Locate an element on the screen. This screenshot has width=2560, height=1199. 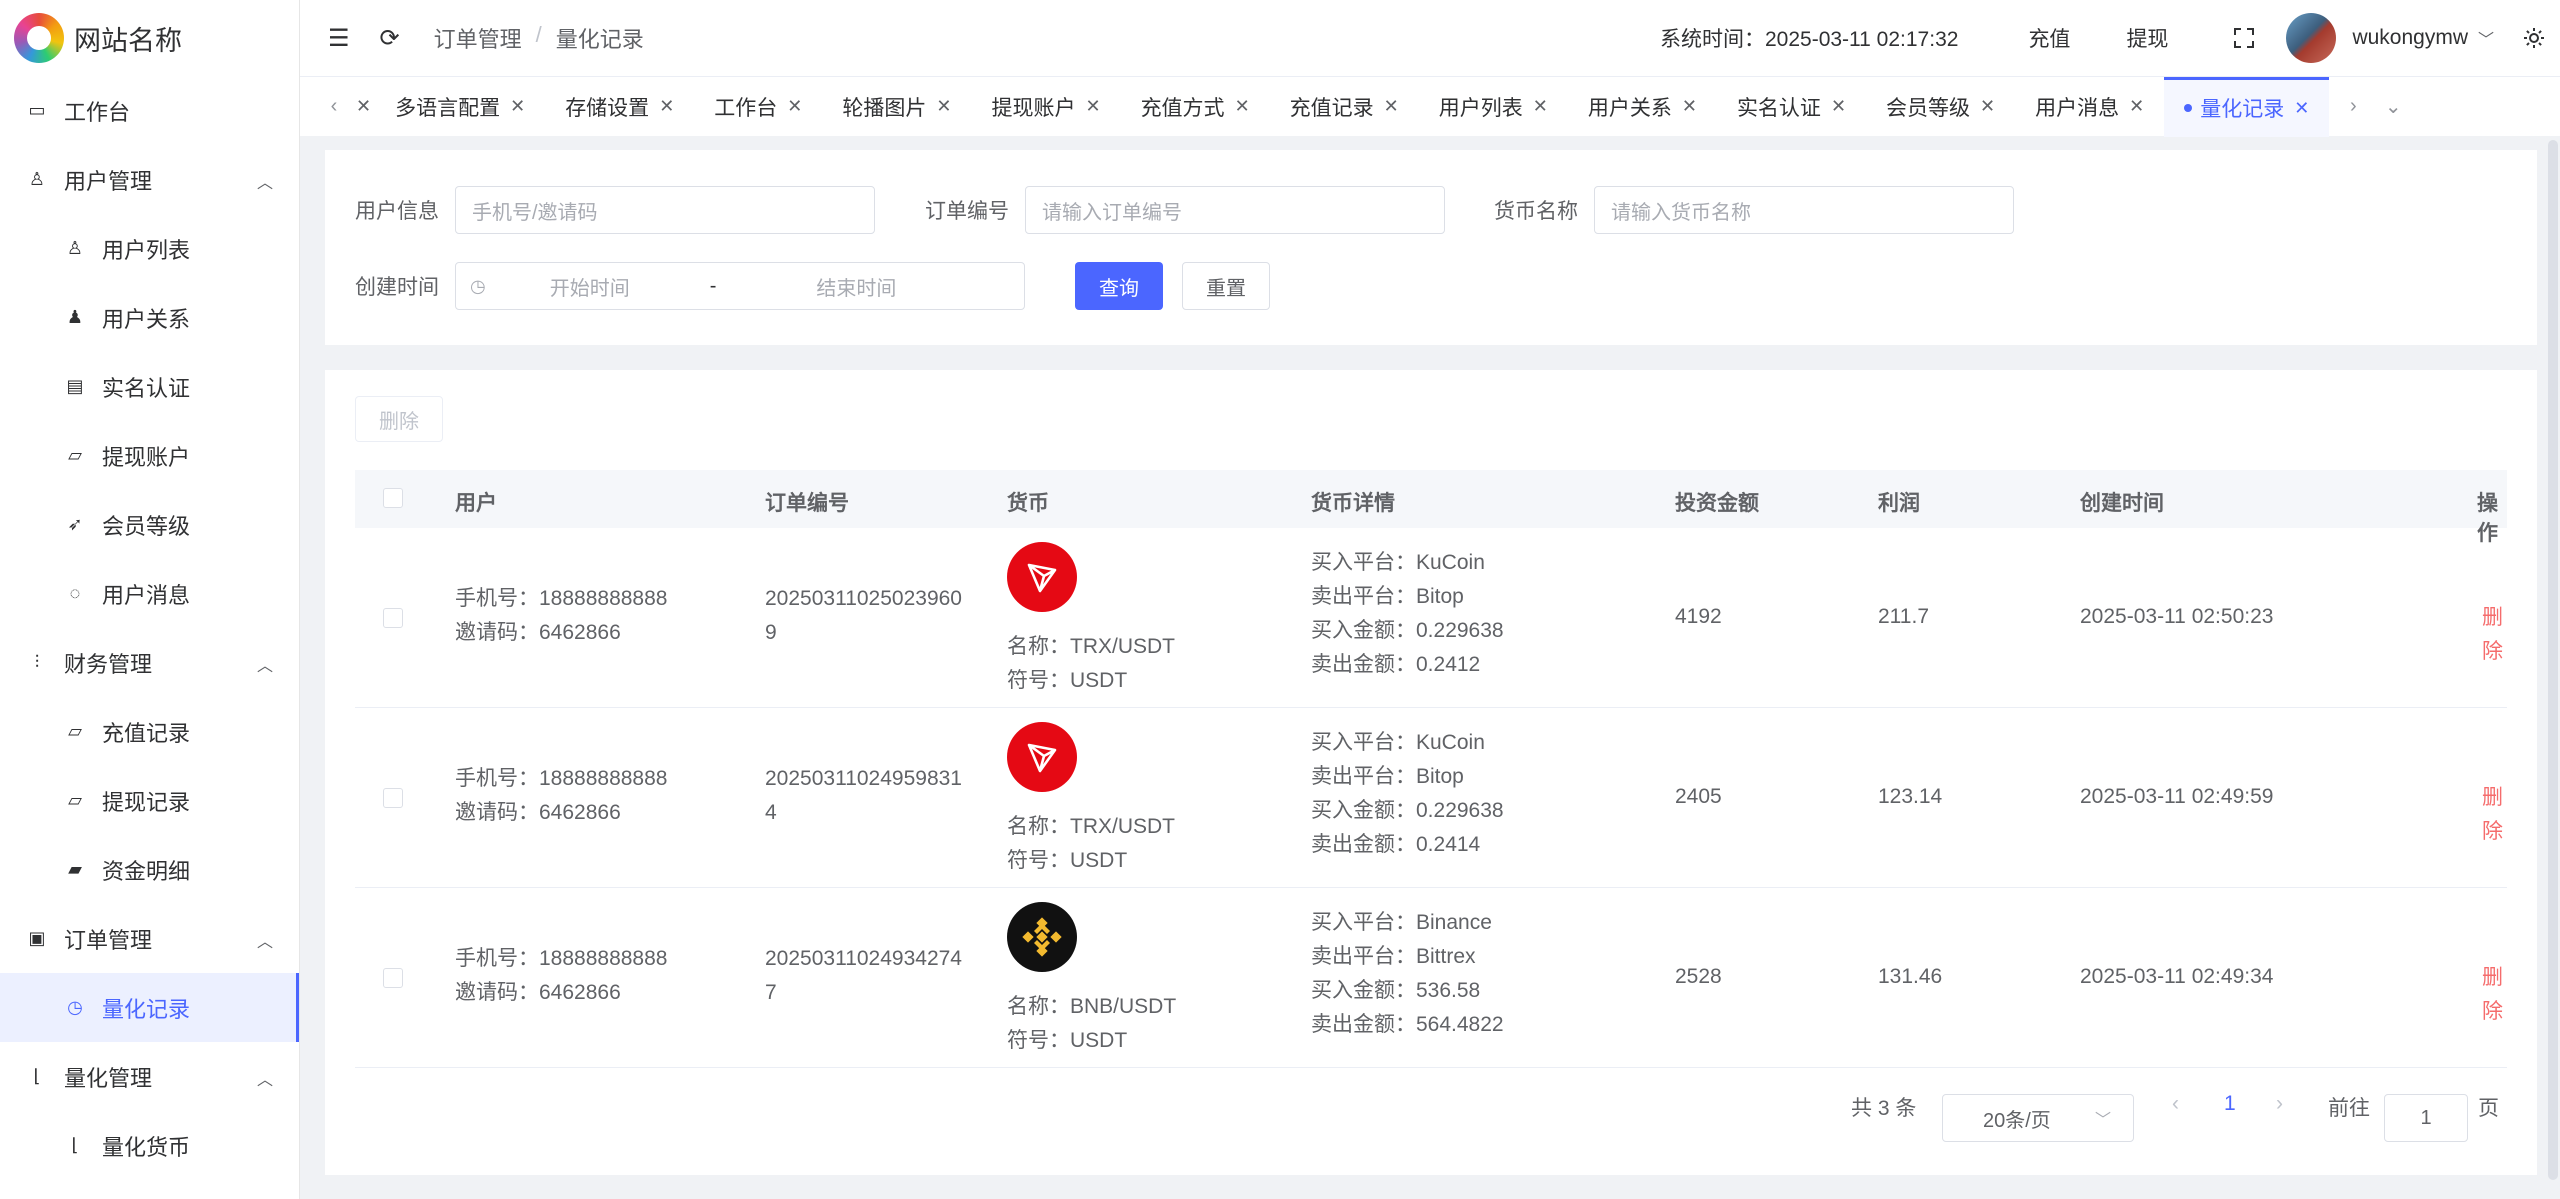
goto-page-input: 1 is located at coordinates (2426, 1118).